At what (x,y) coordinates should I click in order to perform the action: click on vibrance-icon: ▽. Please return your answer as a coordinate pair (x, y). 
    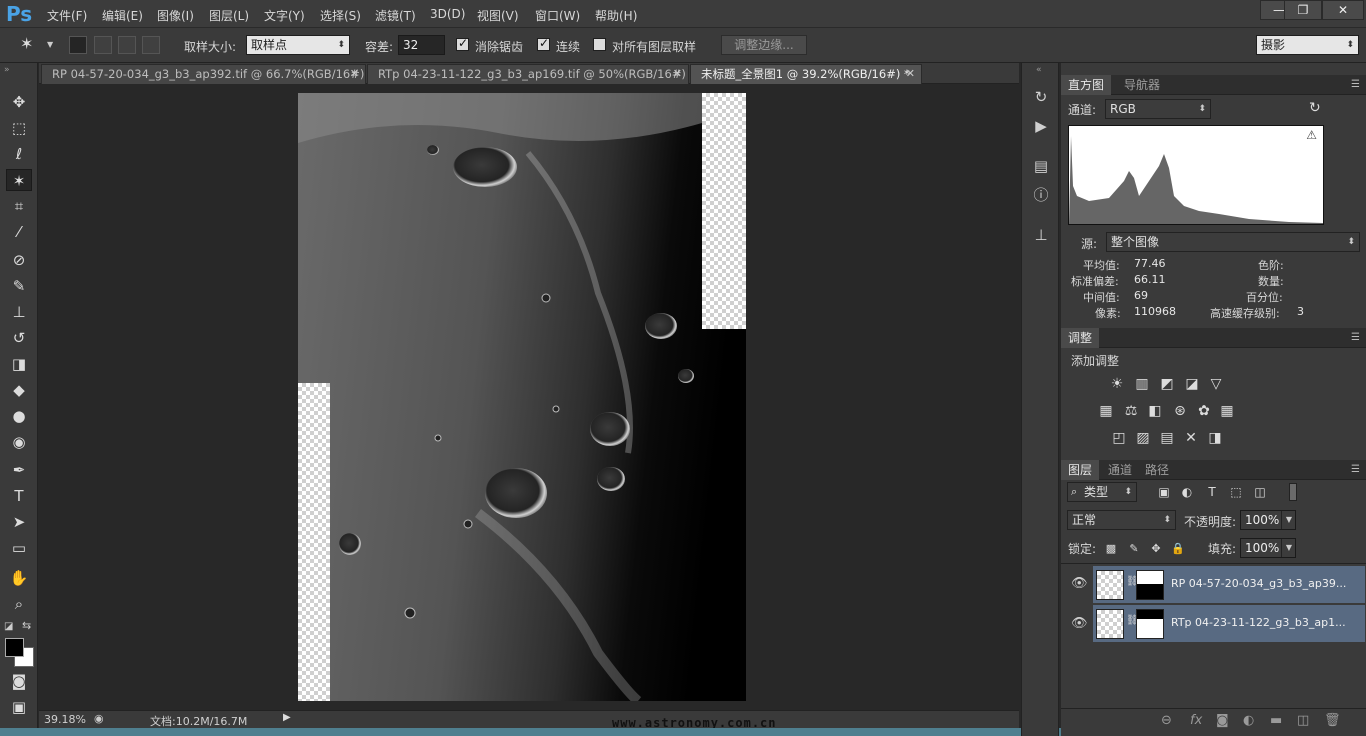
    Looking at the image, I should click on (1216, 384).